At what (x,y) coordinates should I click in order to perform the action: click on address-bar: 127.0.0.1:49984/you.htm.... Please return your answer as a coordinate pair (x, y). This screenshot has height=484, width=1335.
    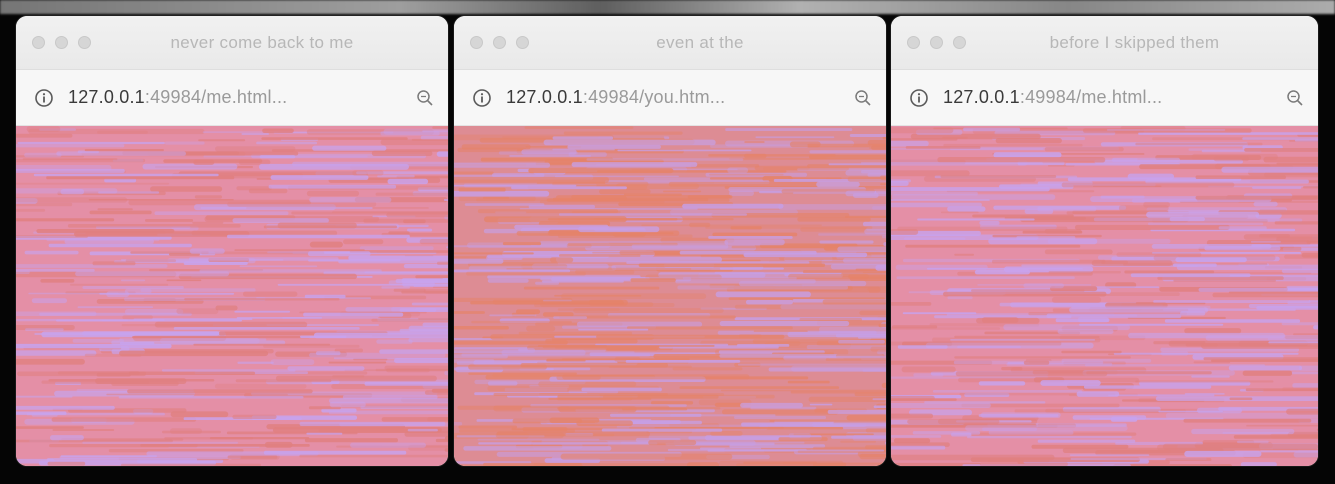
    Looking at the image, I should click on (670, 98).